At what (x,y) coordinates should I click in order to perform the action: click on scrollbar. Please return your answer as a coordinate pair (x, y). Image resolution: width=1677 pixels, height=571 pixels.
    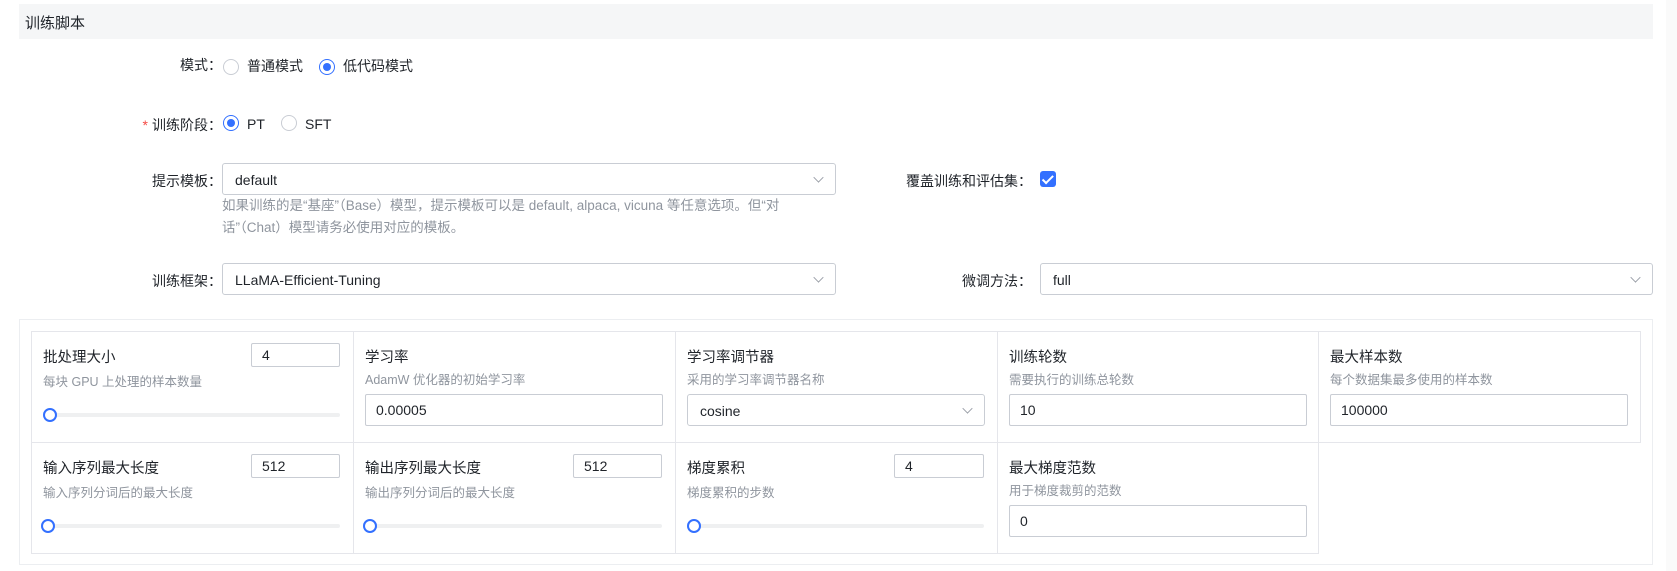
    Looking at the image, I should click on (1671, 285).